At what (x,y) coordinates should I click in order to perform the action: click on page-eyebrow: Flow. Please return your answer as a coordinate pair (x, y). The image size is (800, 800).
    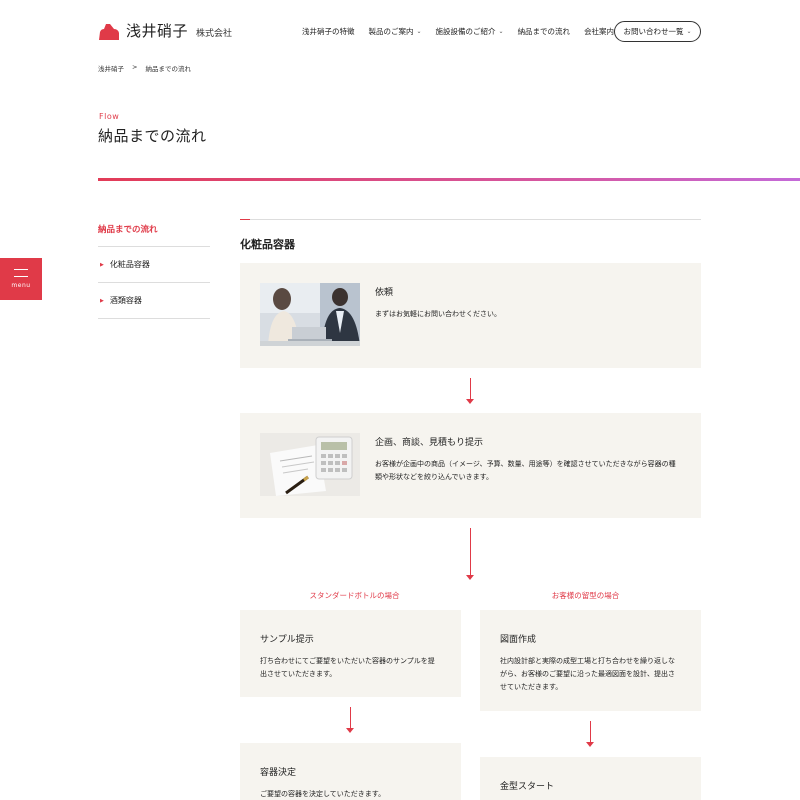
    Looking at the image, I should click on (109, 116).